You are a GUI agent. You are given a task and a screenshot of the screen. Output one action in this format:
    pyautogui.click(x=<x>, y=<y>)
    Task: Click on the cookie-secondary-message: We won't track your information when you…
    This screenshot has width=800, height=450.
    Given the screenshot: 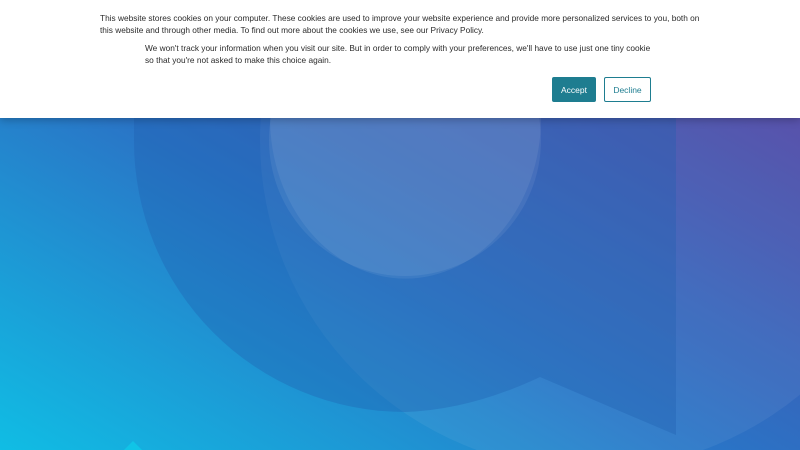 What is the action you would take?
    pyautogui.click(x=398, y=54)
    